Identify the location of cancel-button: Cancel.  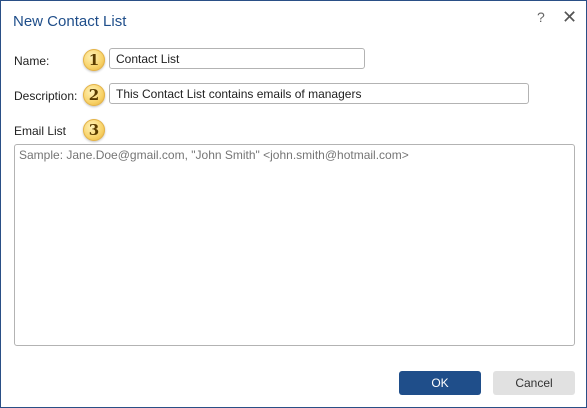
(534, 383).